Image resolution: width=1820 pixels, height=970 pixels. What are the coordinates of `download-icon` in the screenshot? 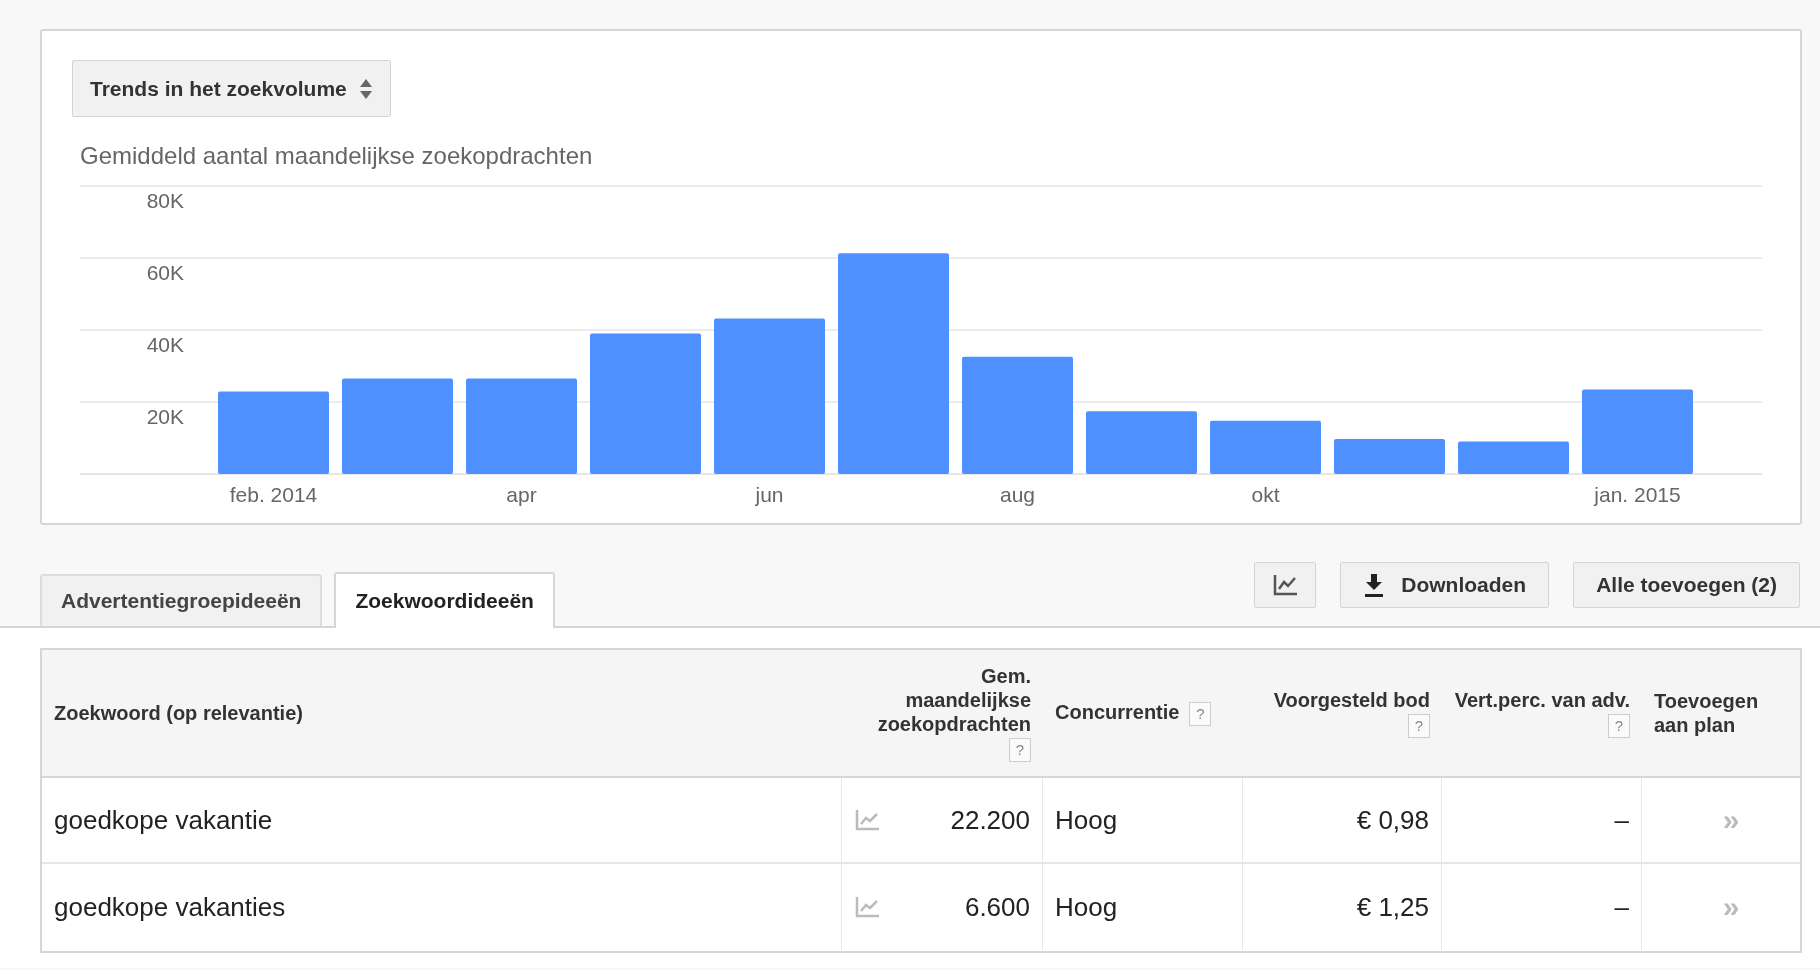 It's located at (1374, 585).